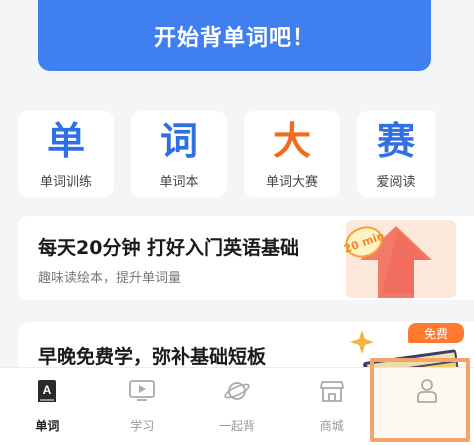  I want to click on card-title: 每天20分钟 打好入门英语基础, so click(169, 248).